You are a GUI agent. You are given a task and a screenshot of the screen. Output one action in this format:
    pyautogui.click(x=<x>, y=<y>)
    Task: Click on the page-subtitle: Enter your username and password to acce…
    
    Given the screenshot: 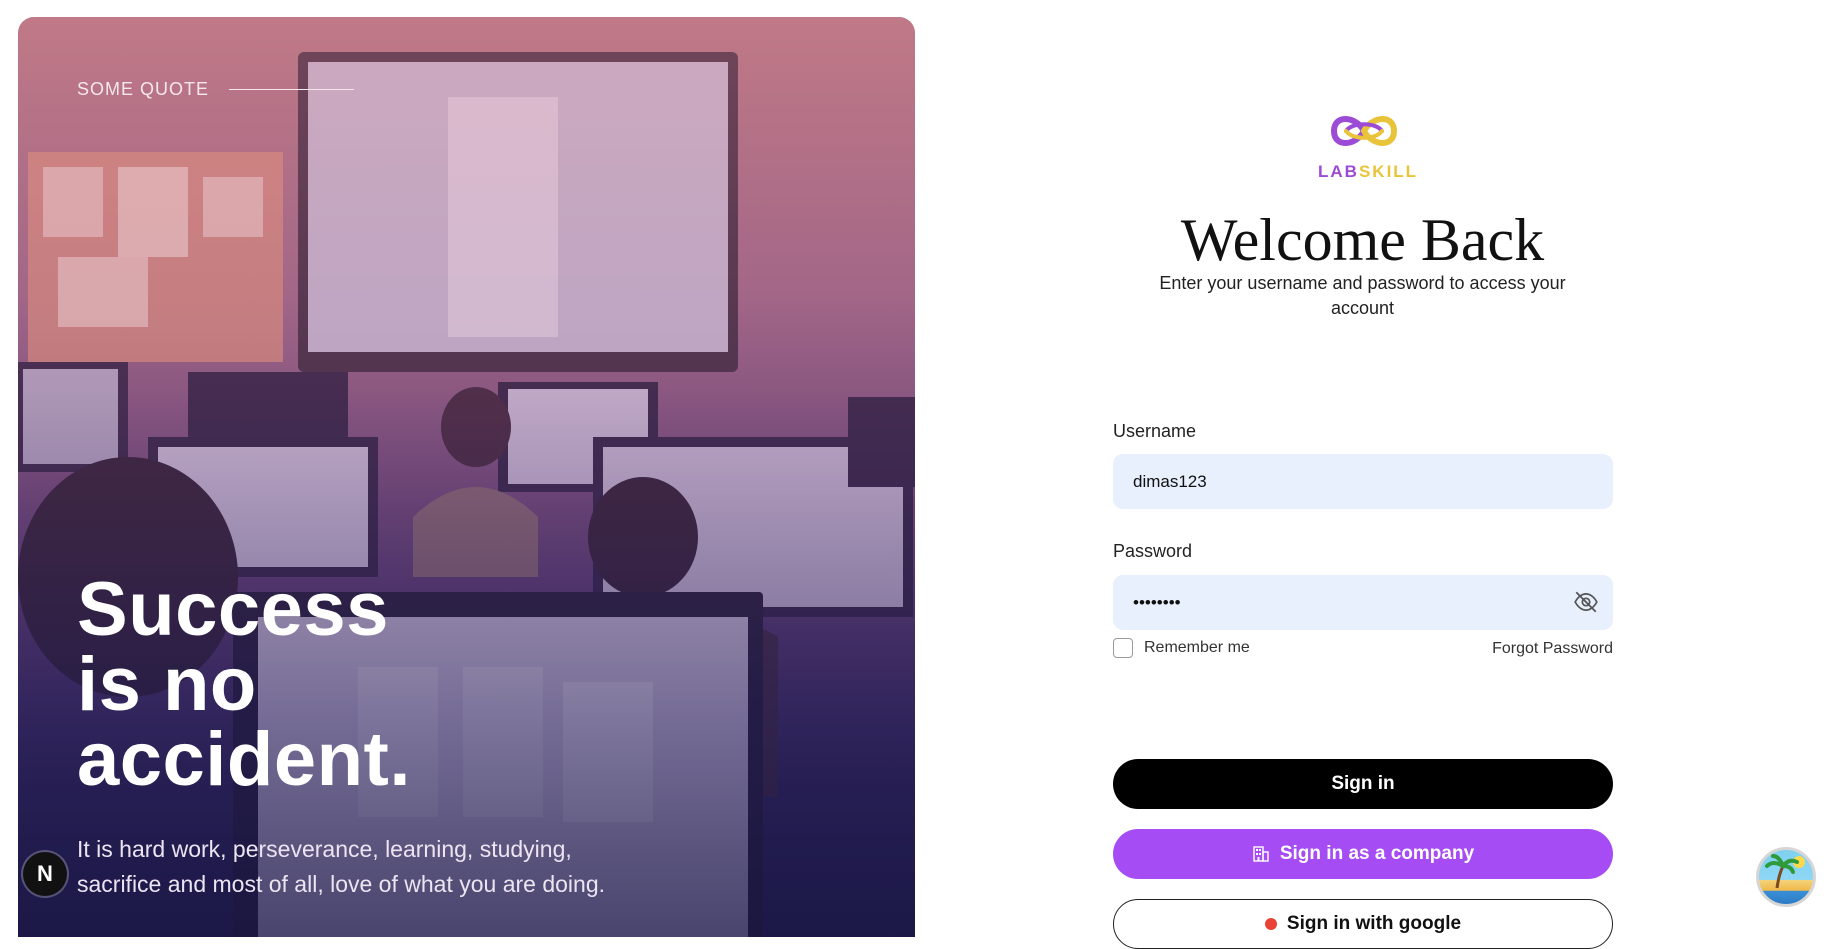 What is the action you would take?
    pyautogui.click(x=1362, y=295)
    